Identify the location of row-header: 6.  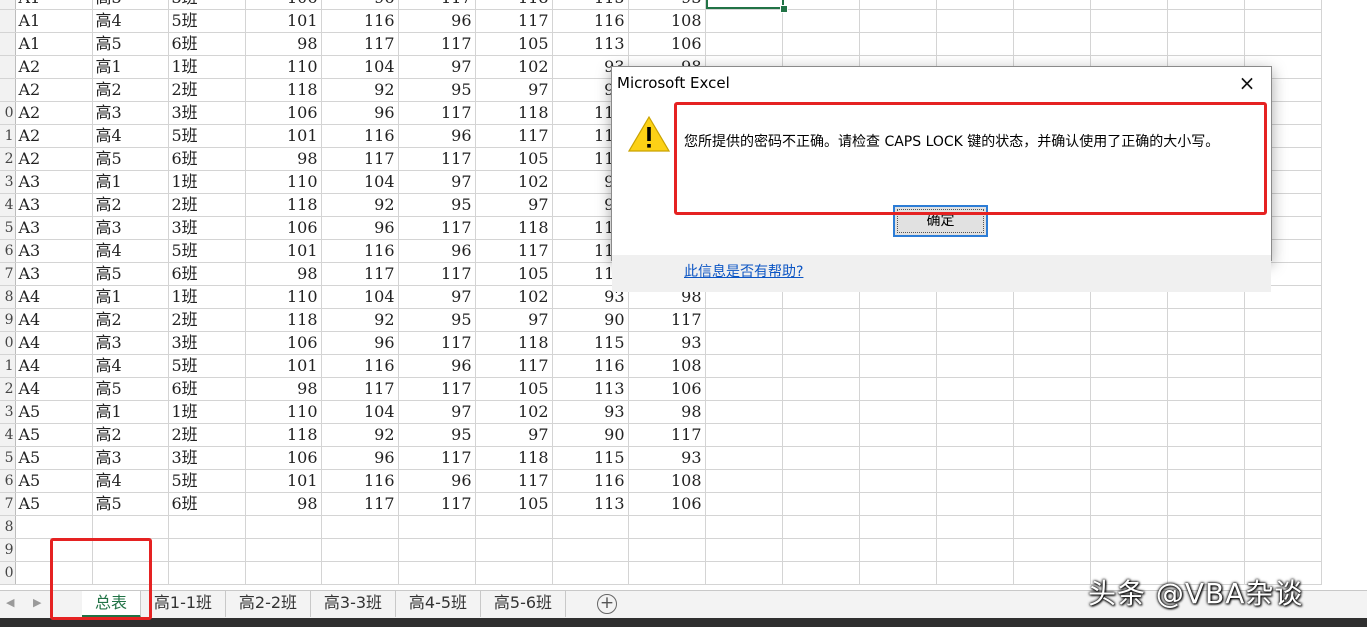
(8, 251).